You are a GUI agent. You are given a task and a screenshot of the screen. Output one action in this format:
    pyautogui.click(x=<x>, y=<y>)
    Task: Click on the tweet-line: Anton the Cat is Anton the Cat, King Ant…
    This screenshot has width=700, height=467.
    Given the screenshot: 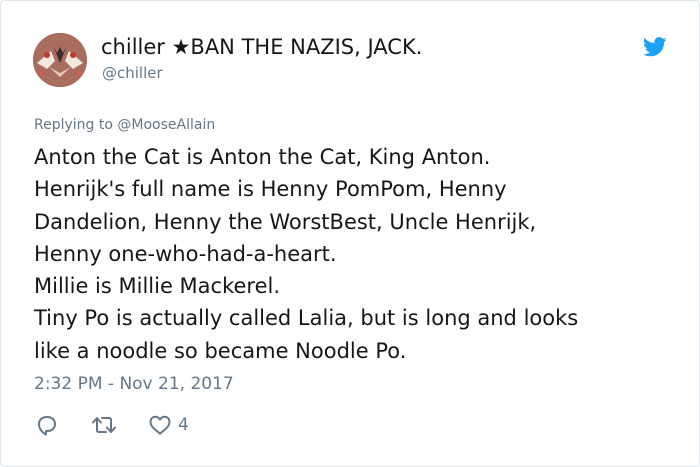 What is the action you would take?
    pyautogui.click(x=262, y=157)
    